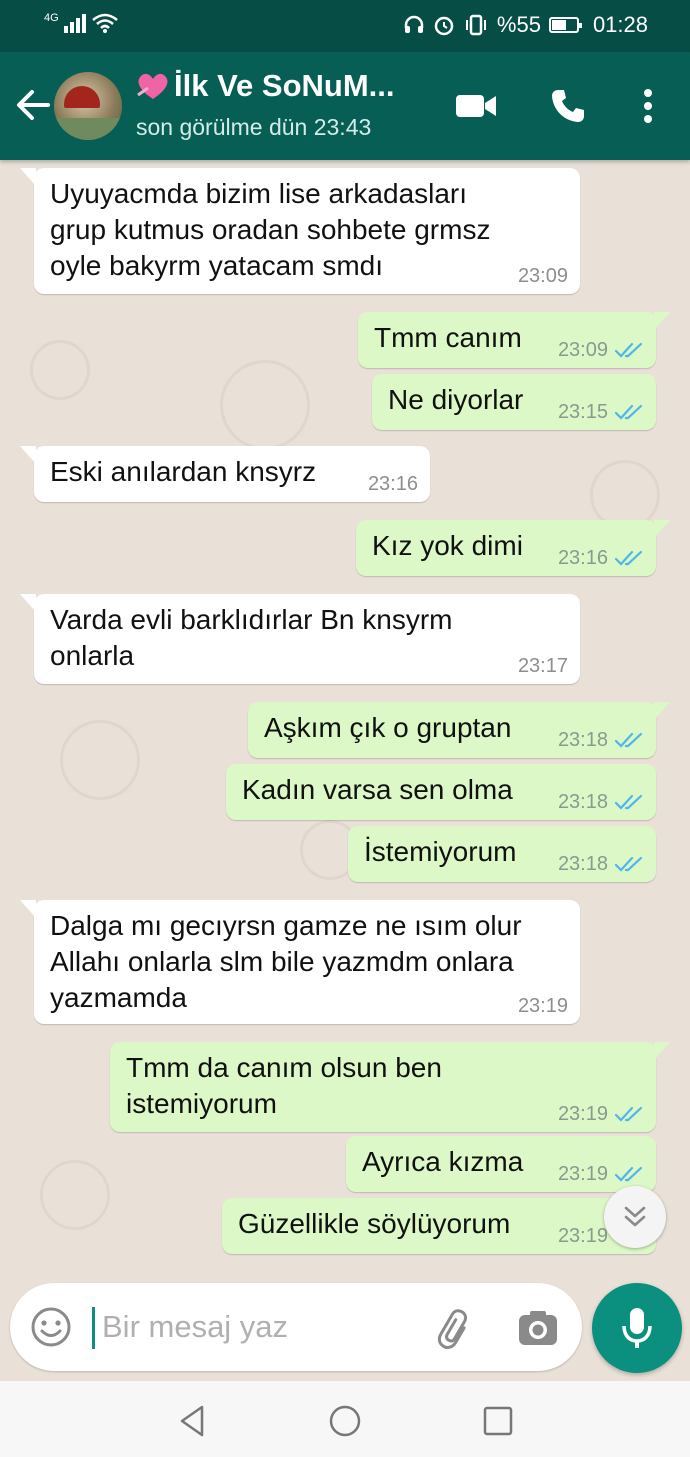 This screenshot has height=1457, width=690. What do you see at coordinates (476, 106) in the screenshot?
I see `video-call-icon` at bounding box center [476, 106].